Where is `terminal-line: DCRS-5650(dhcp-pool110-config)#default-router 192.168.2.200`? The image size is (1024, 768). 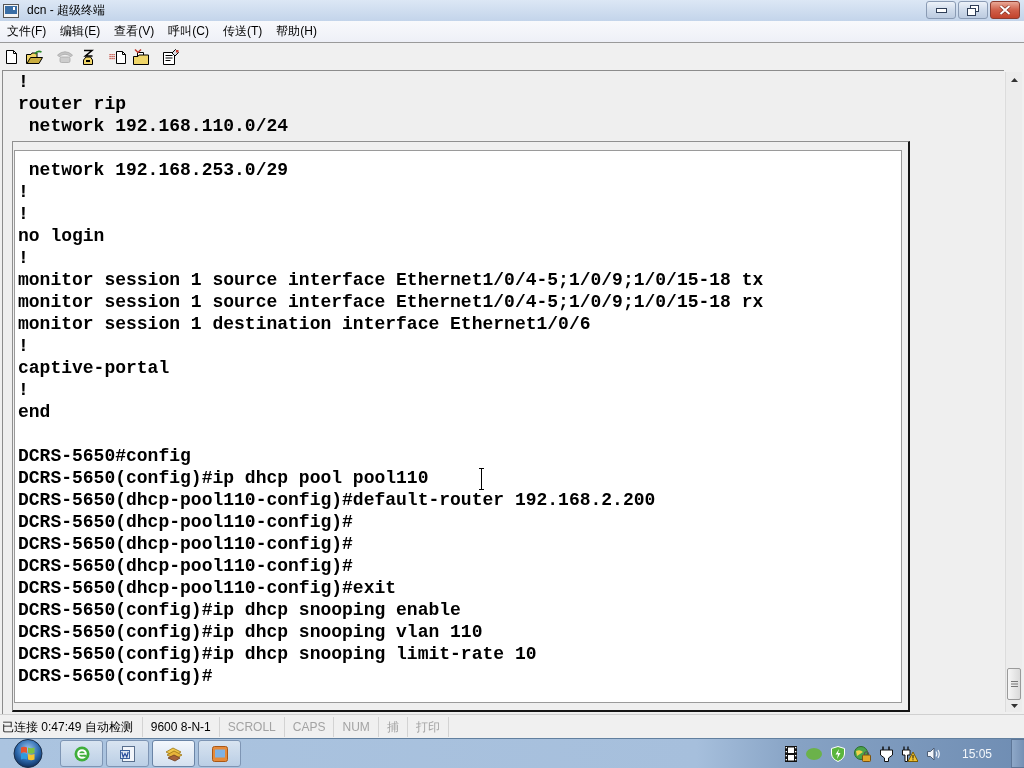 terminal-line: DCRS-5650(dhcp-pool110-config)#default-router 192.168.2.200 is located at coordinates (337, 500).